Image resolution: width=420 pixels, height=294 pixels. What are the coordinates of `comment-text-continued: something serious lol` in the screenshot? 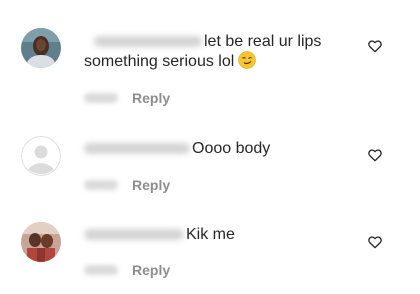 It's located at (170, 61).